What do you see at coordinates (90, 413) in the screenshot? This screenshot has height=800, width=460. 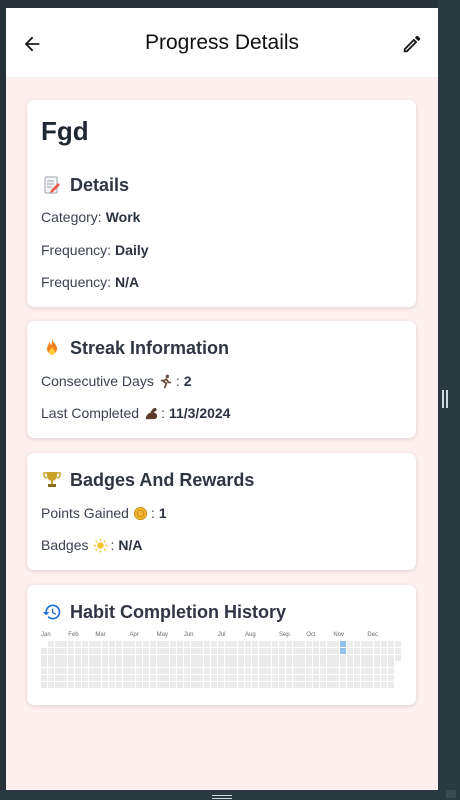 I see `last-completed-label: Last Completed` at bounding box center [90, 413].